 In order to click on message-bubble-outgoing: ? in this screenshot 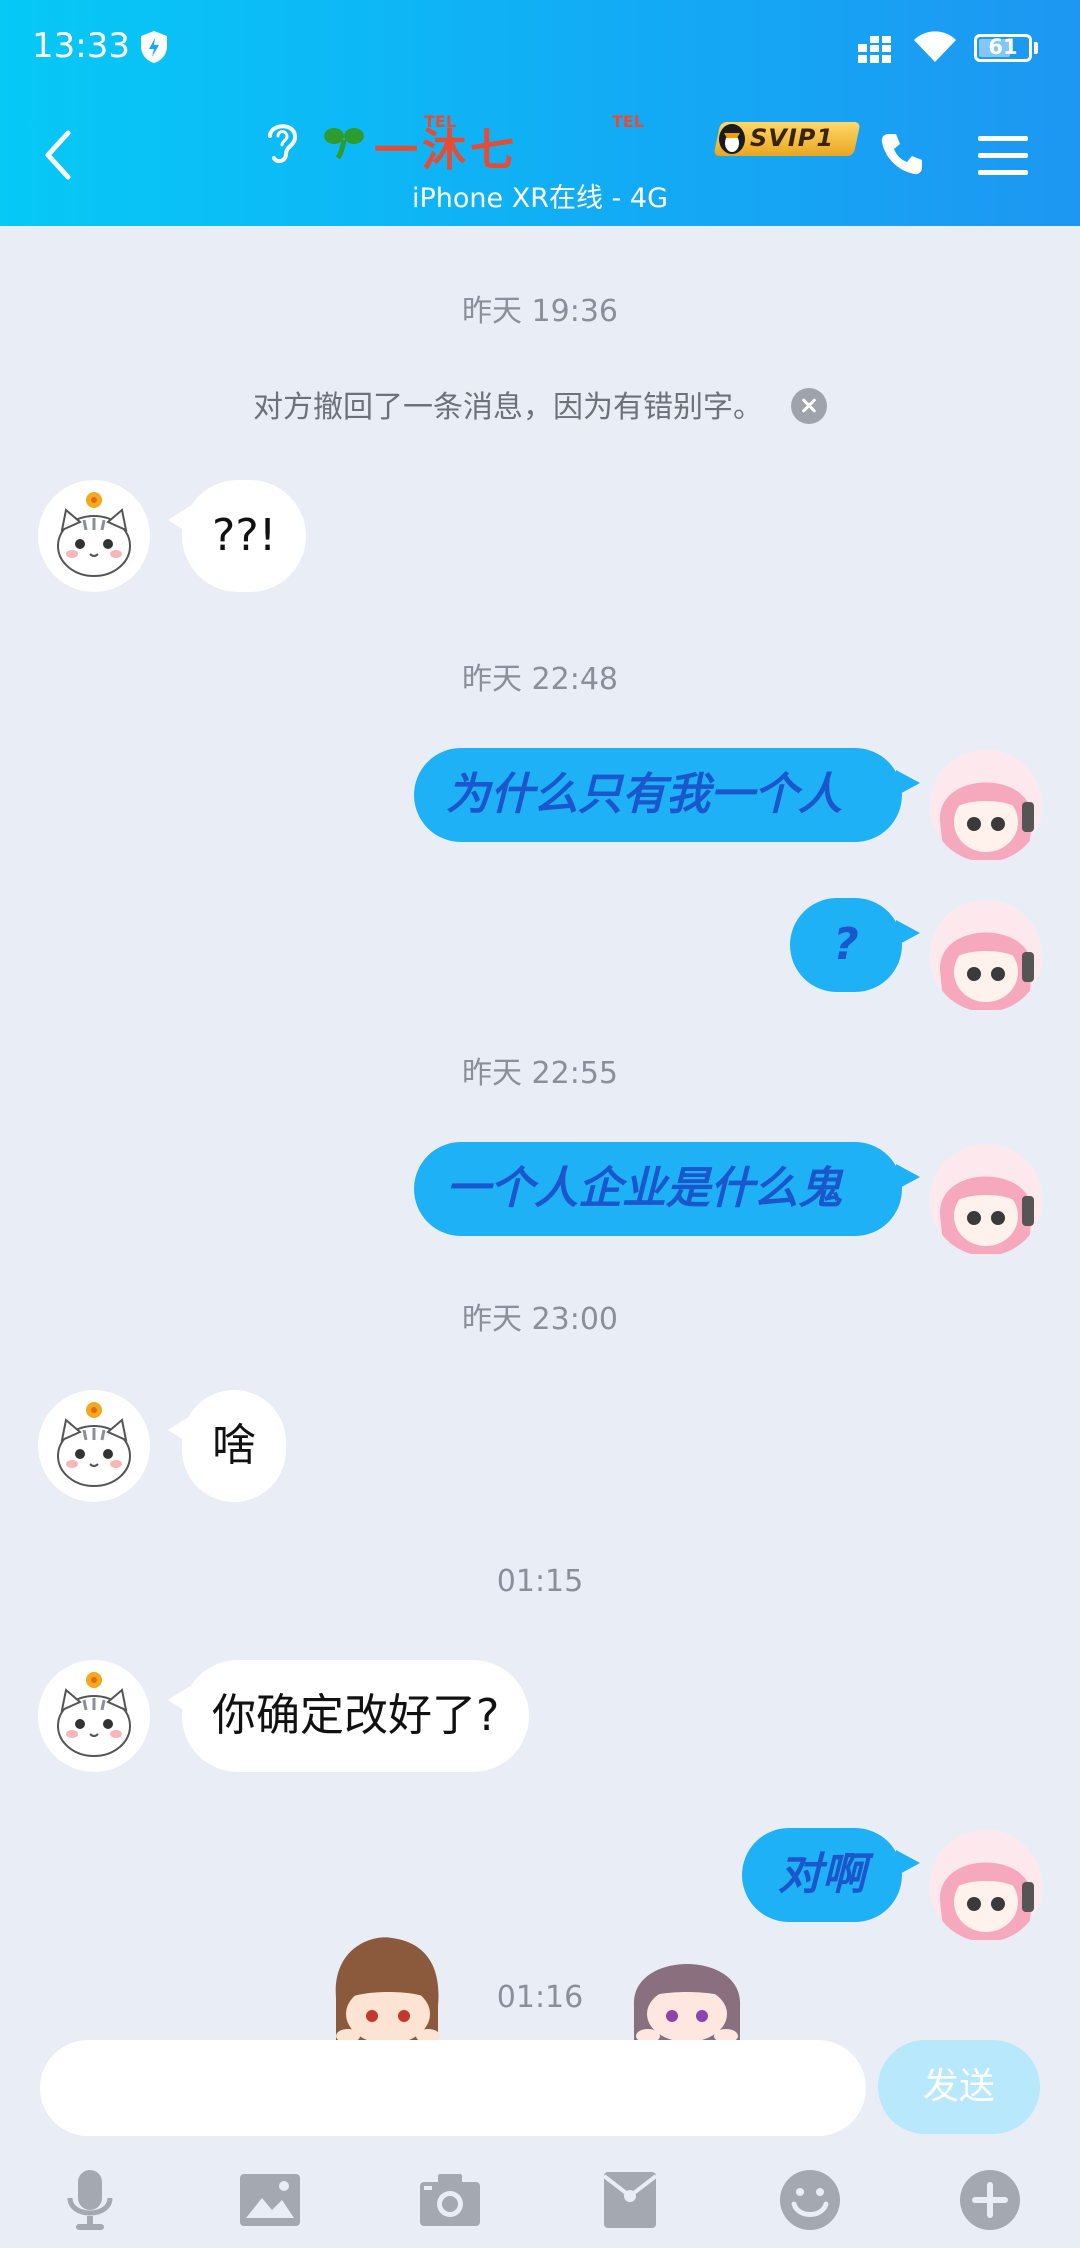, I will do `click(855, 945)`.